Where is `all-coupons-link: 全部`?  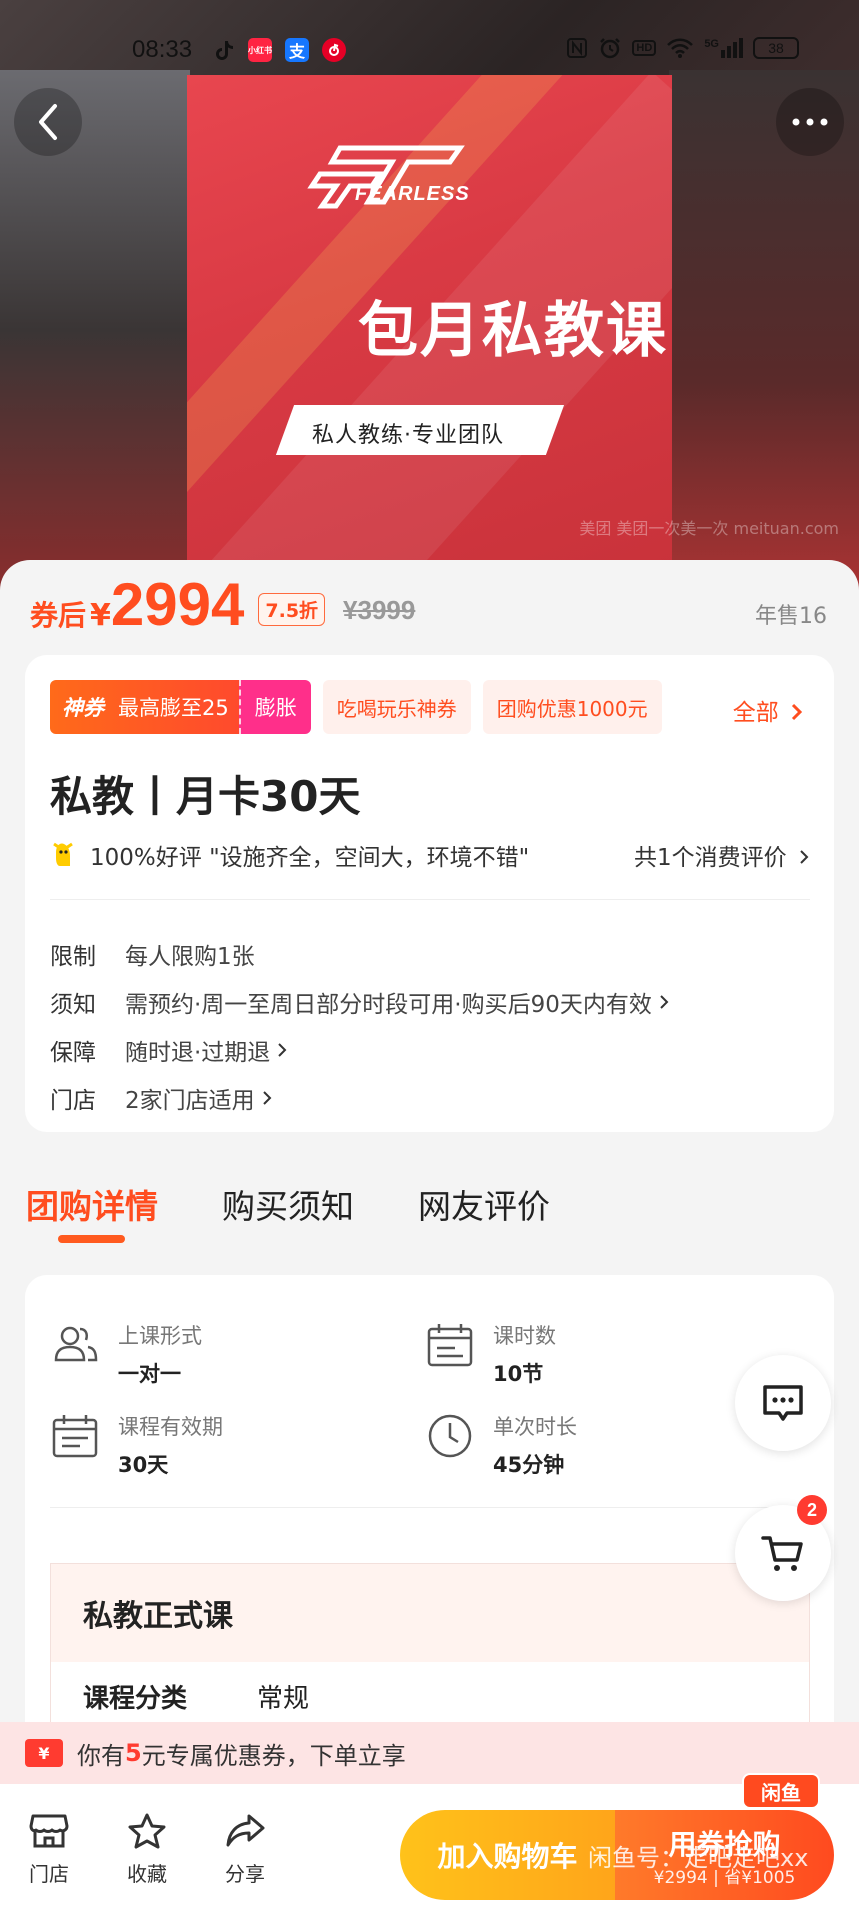 all-coupons-link: 全部 is located at coordinates (768, 710).